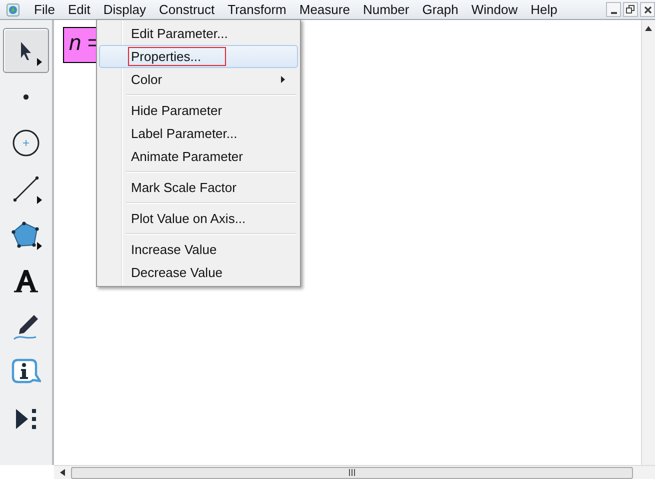 Image resolution: width=655 pixels, height=479 pixels. Describe the element at coordinates (648, 242) in the screenshot. I see `vertical-scrollbar` at that location.